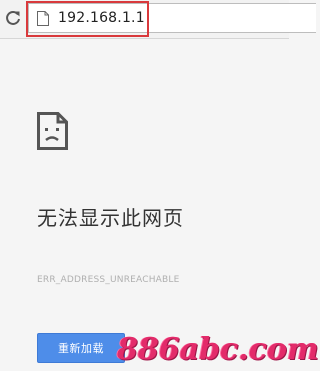 The width and height of the screenshot is (320, 371). I want to click on reload-button: 重新加载, so click(81, 348).